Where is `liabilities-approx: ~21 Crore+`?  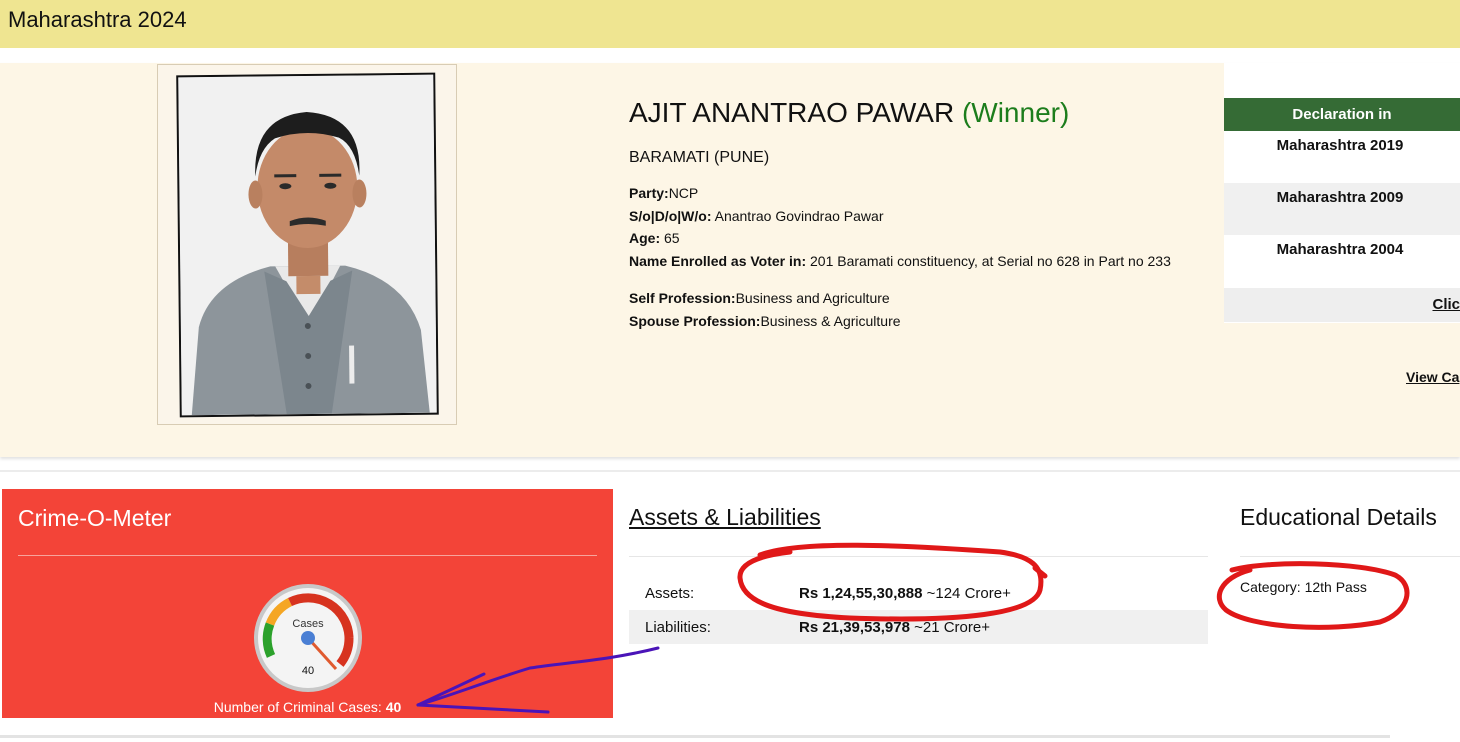 liabilities-approx: ~21 Crore+ is located at coordinates (952, 627).